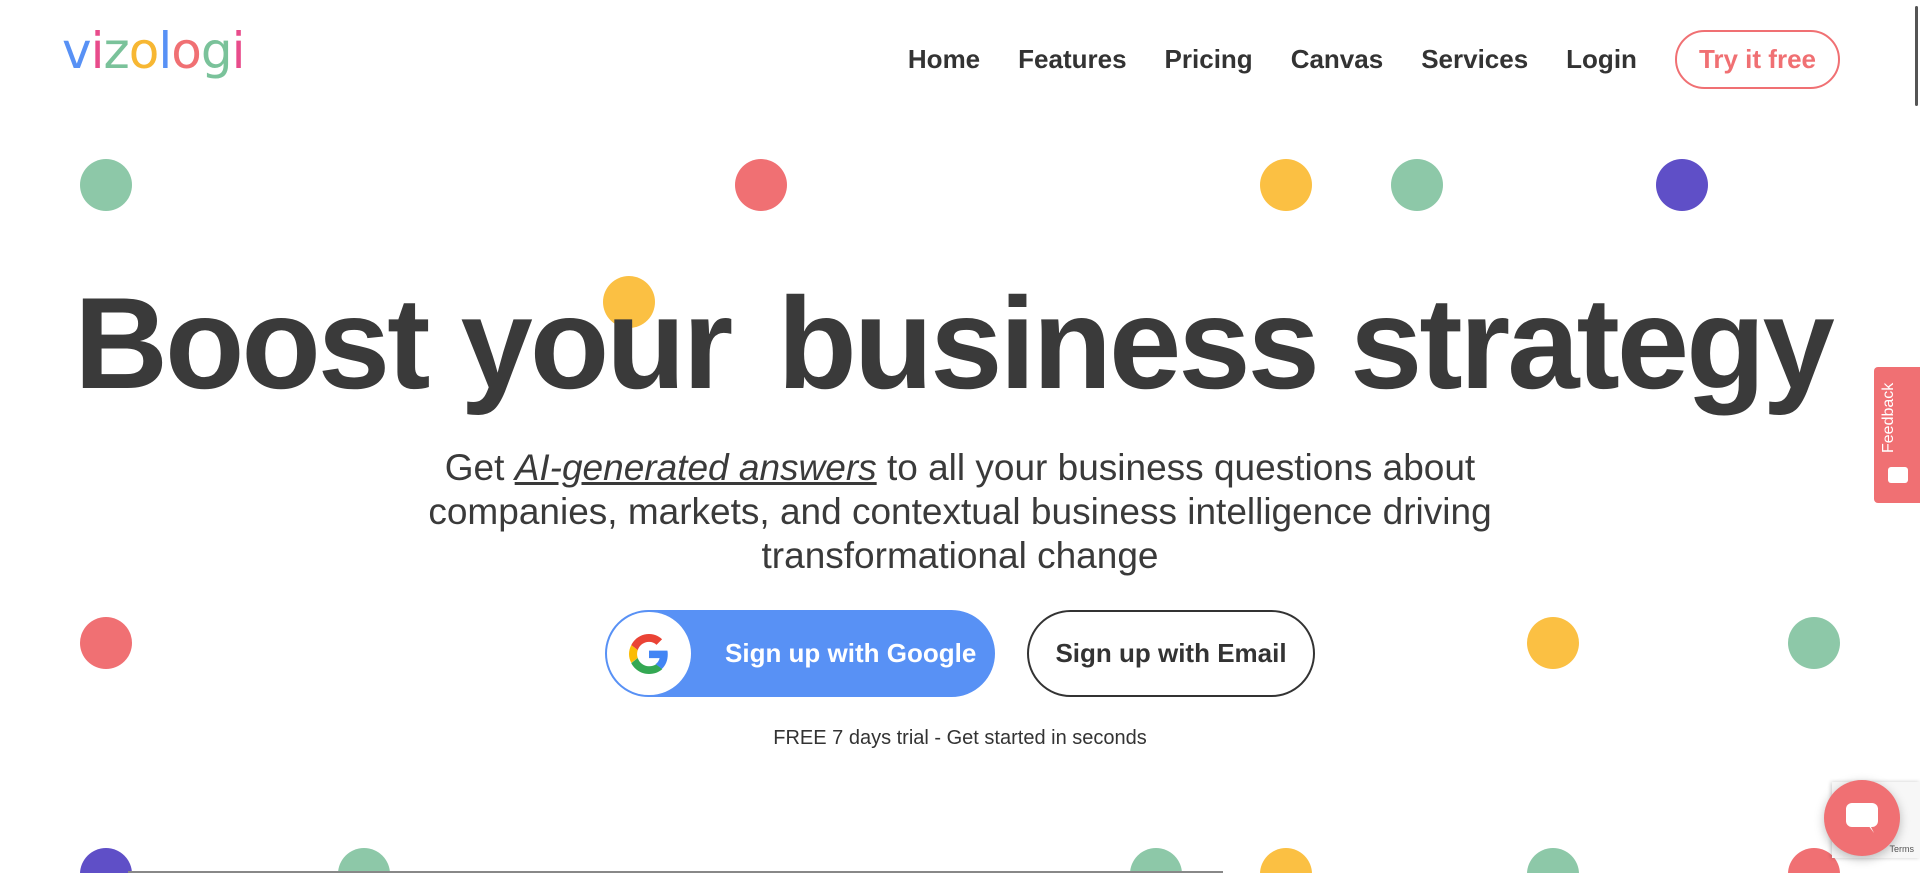  I want to click on signup-buttons: Sign up with Google Sign up with Email, so click(960, 653).